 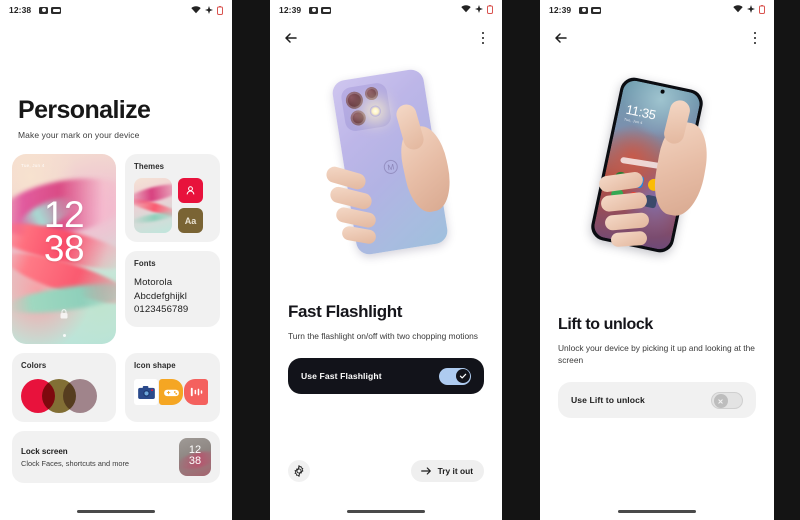 I want to click on theme-tile-font: Aa, so click(x=190, y=220).